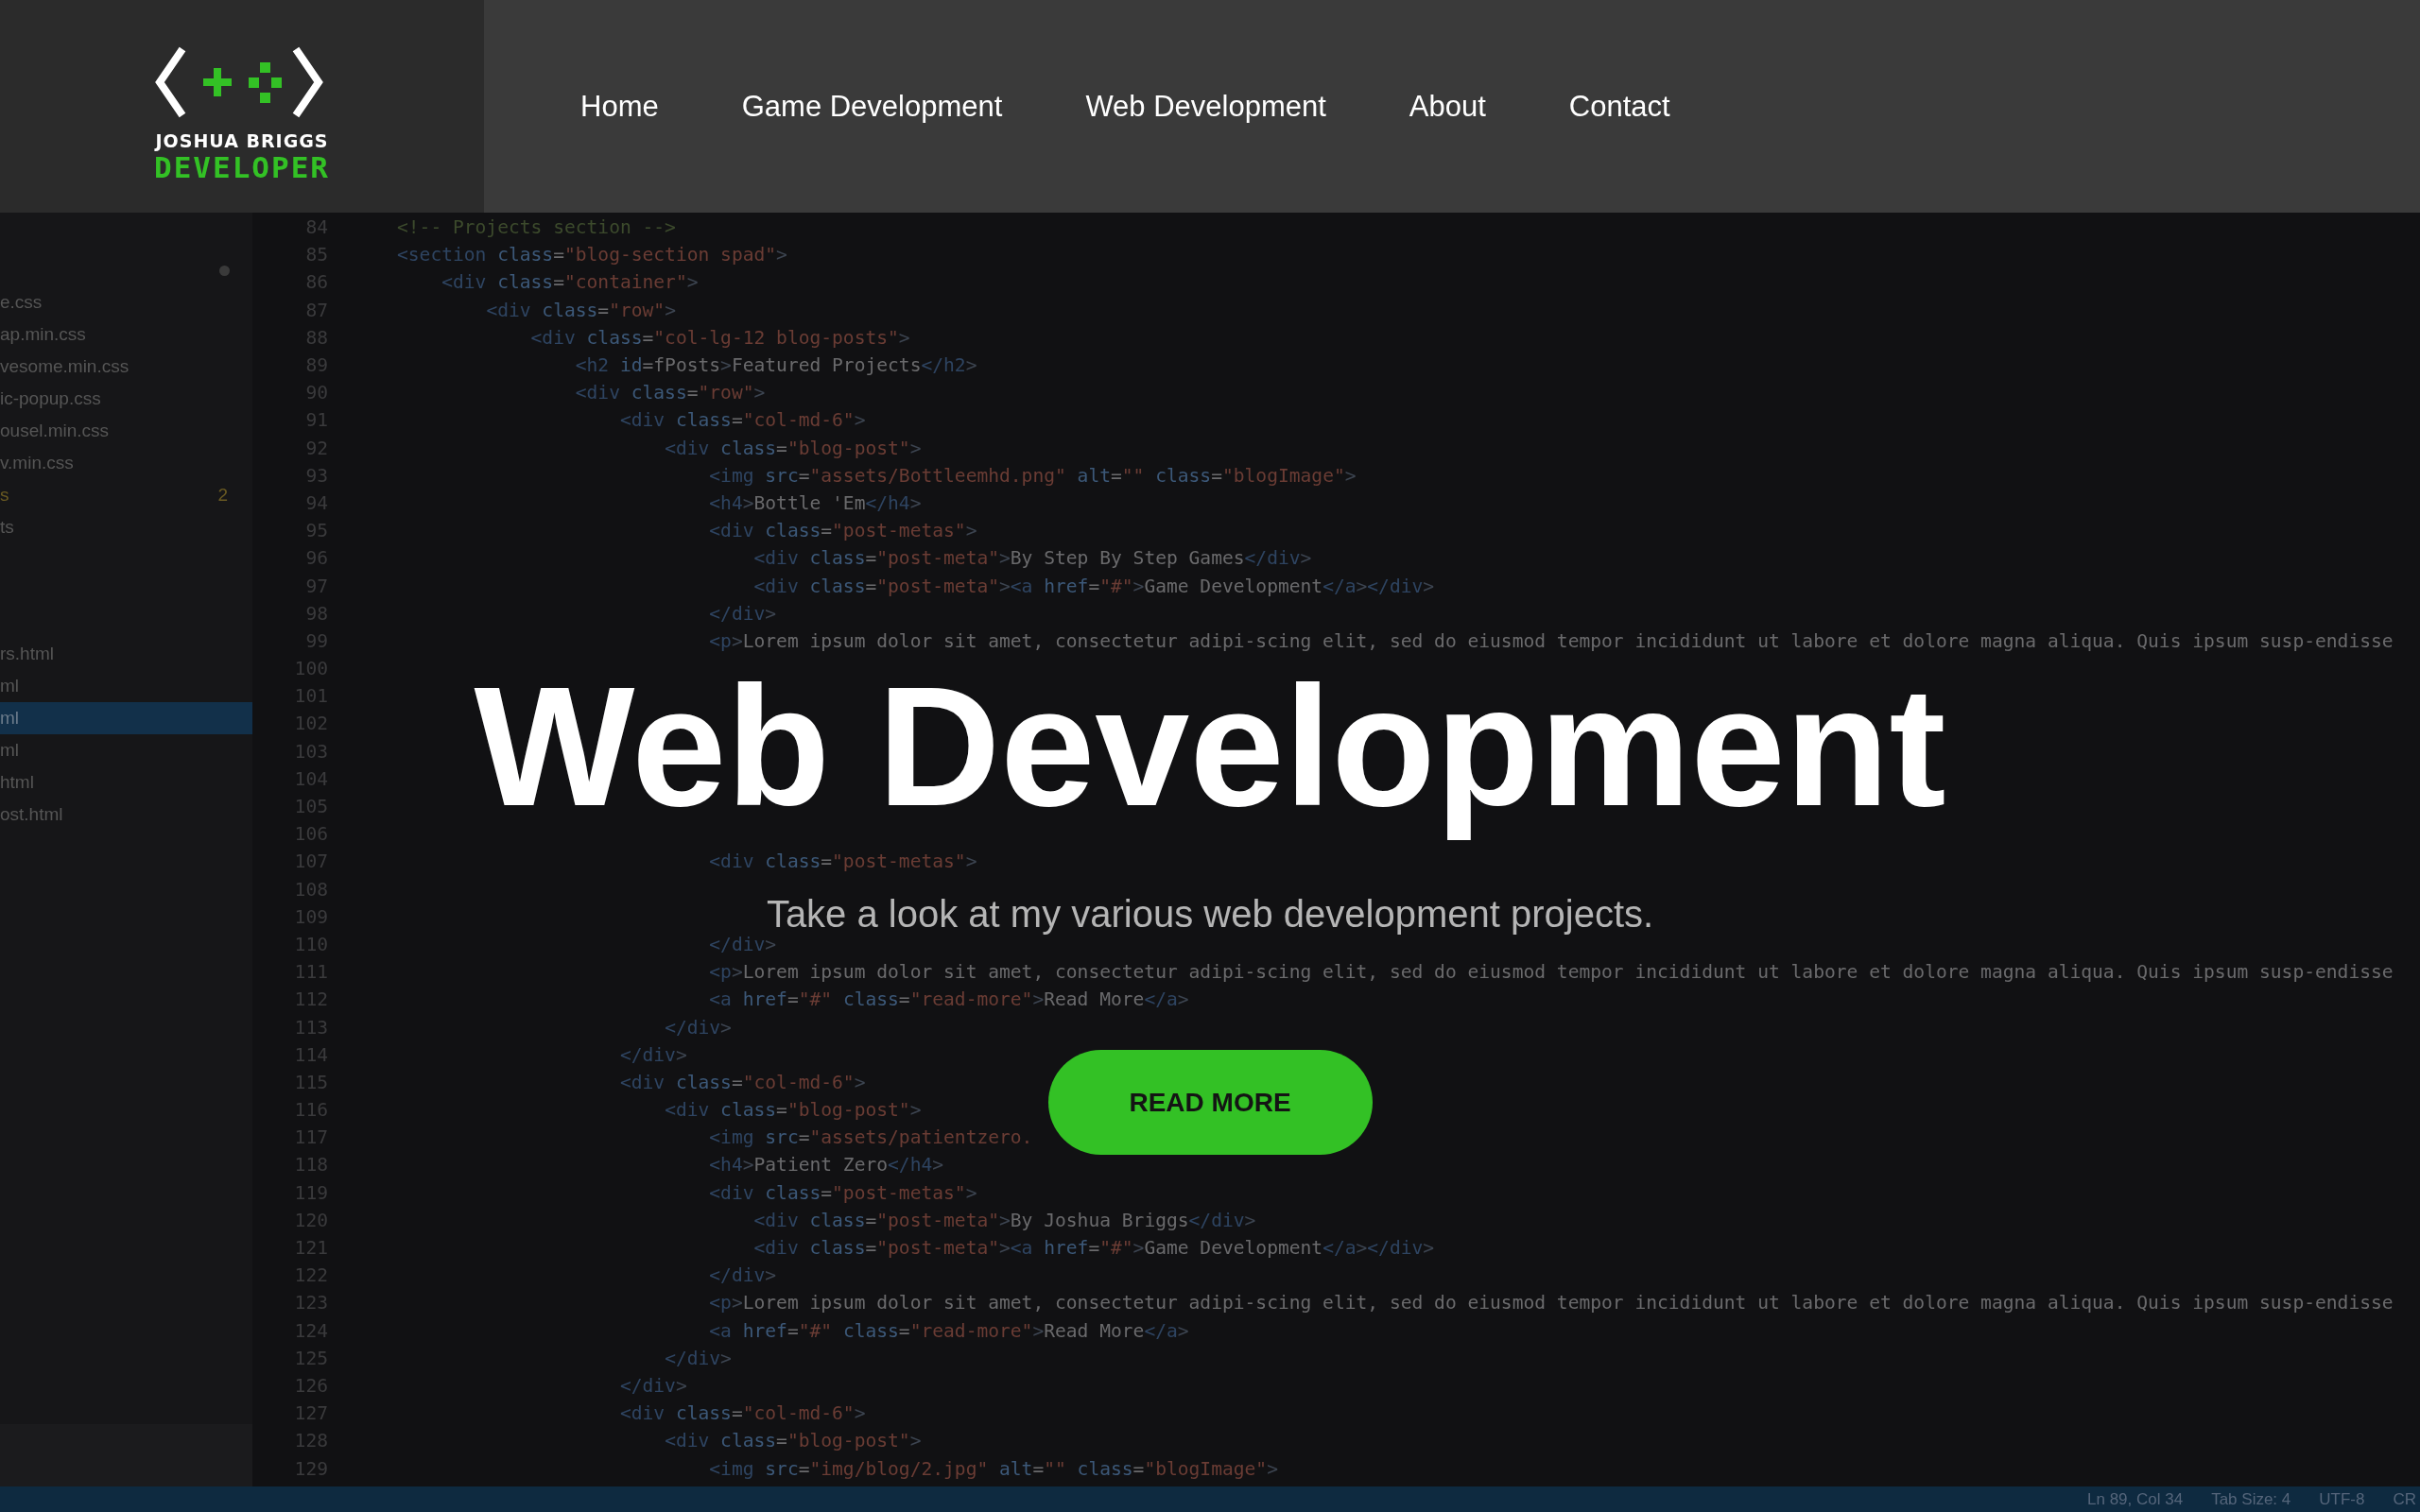 This screenshot has width=2420, height=1512. Describe the element at coordinates (2135, 1499) in the screenshot. I see `status-item: Ln 89, Col 34` at that location.